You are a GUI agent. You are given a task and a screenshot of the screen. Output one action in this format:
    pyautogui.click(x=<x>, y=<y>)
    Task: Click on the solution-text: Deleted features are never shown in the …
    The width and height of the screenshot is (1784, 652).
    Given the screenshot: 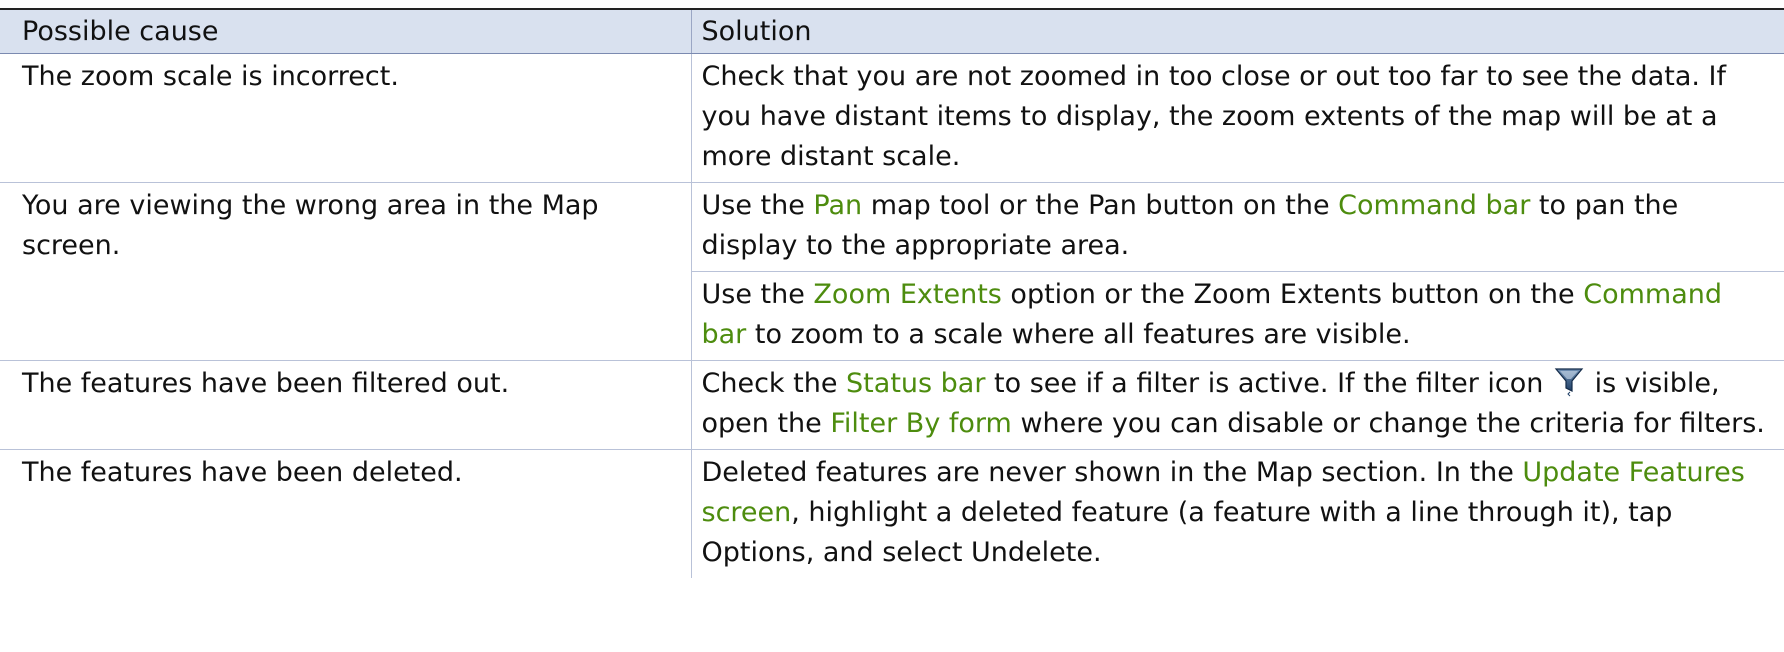 What is the action you would take?
    pyautogui.click(x=1112, y=472)
    